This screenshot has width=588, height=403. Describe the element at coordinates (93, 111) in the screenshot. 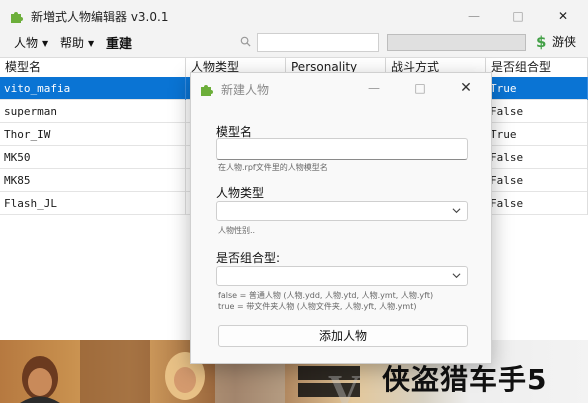

I see `cell-model: superman` at that location.